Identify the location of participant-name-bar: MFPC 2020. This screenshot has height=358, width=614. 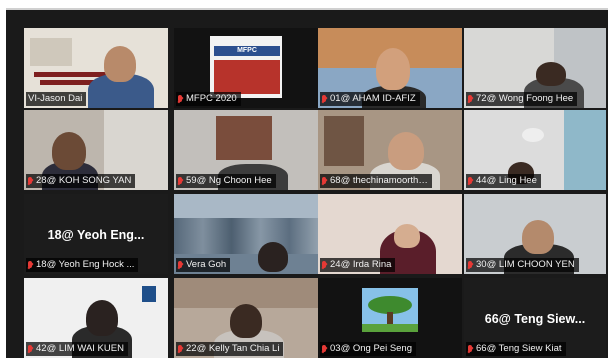
(208, 99).